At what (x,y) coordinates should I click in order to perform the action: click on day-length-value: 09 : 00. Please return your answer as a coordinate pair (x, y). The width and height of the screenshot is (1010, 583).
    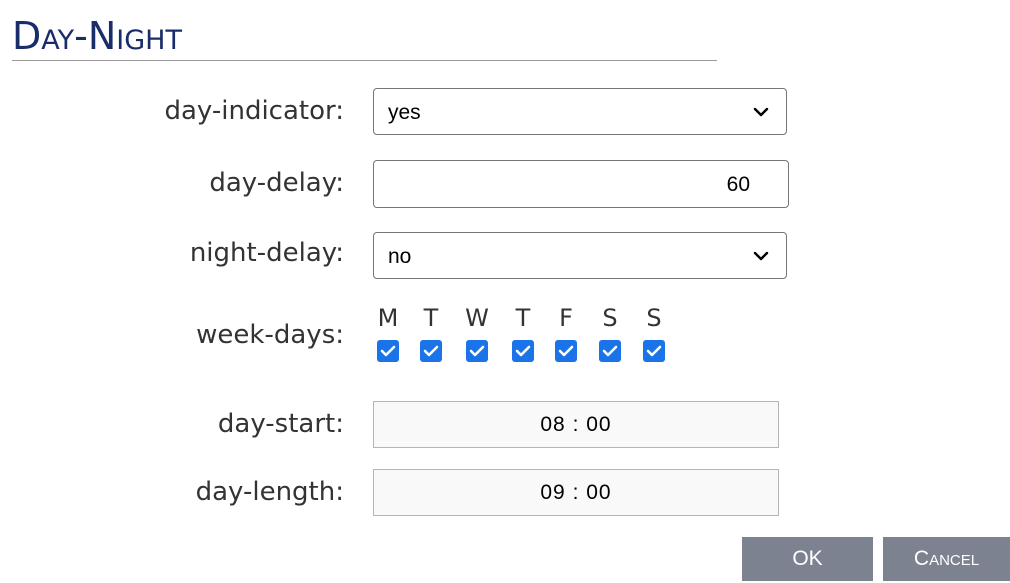
    Looking at the image, I should click on (576, 492).